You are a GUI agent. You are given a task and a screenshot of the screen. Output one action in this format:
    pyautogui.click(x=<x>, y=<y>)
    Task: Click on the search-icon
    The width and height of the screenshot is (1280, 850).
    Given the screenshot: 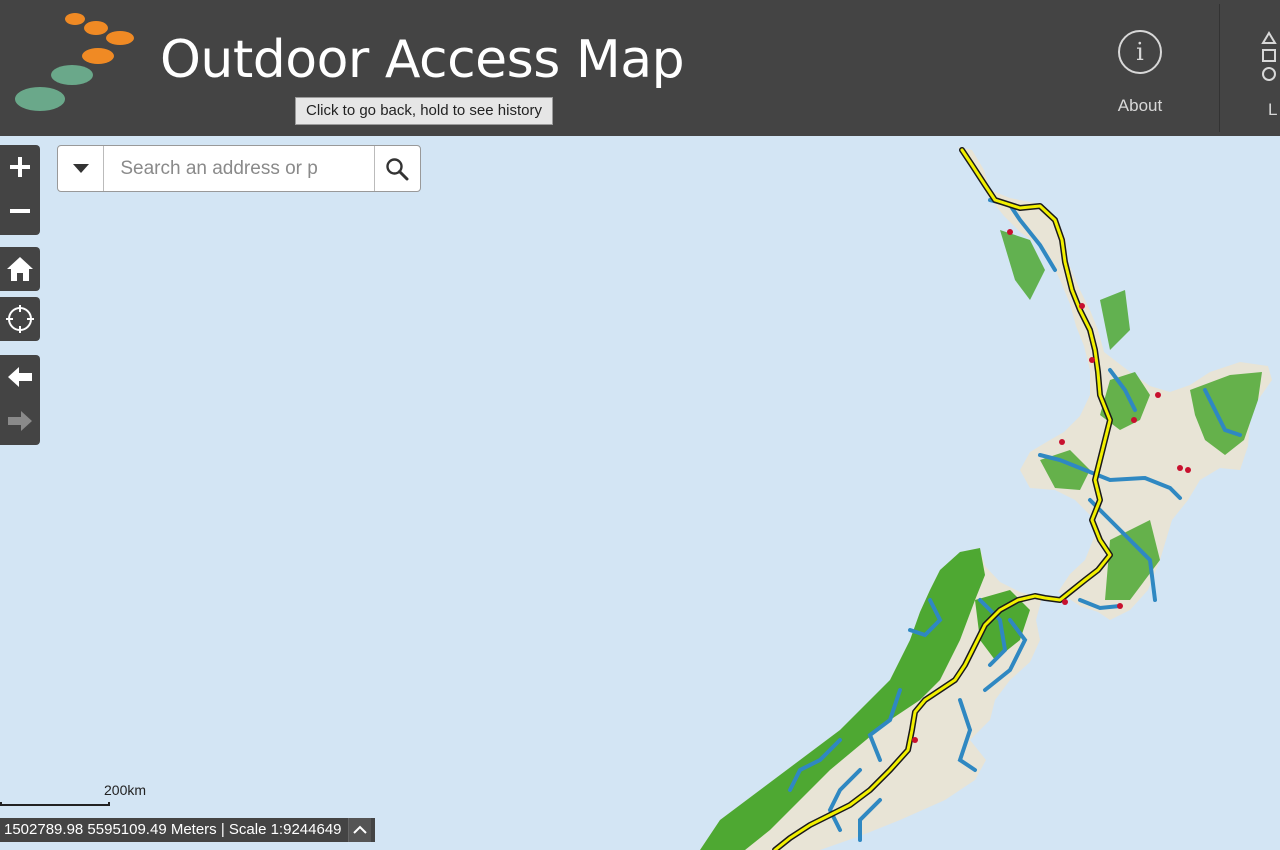 What is the action you would take?
    pyautogui.click(x=397, y=168)
    